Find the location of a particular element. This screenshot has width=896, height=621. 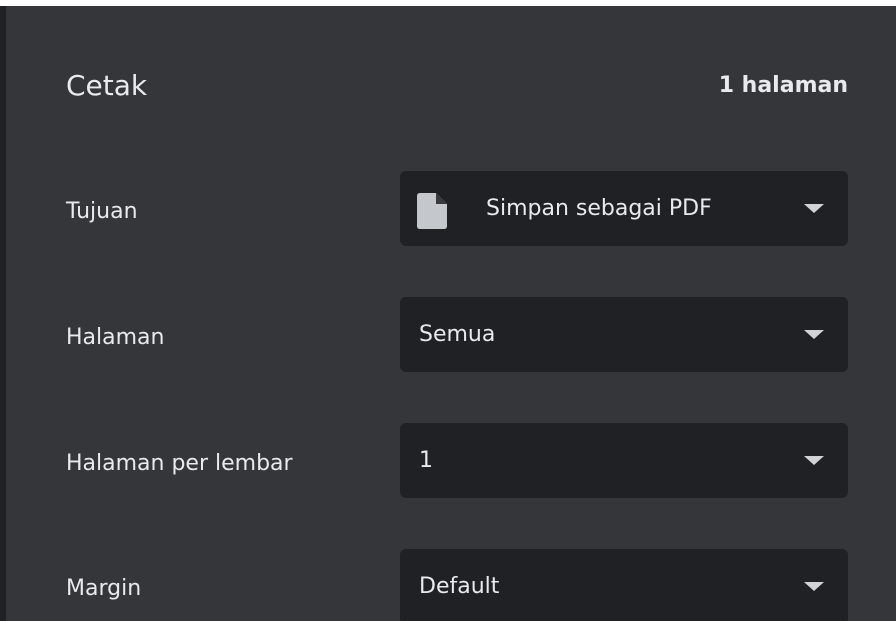

destination-label: Tujuan is located at coordinates (102, 211).